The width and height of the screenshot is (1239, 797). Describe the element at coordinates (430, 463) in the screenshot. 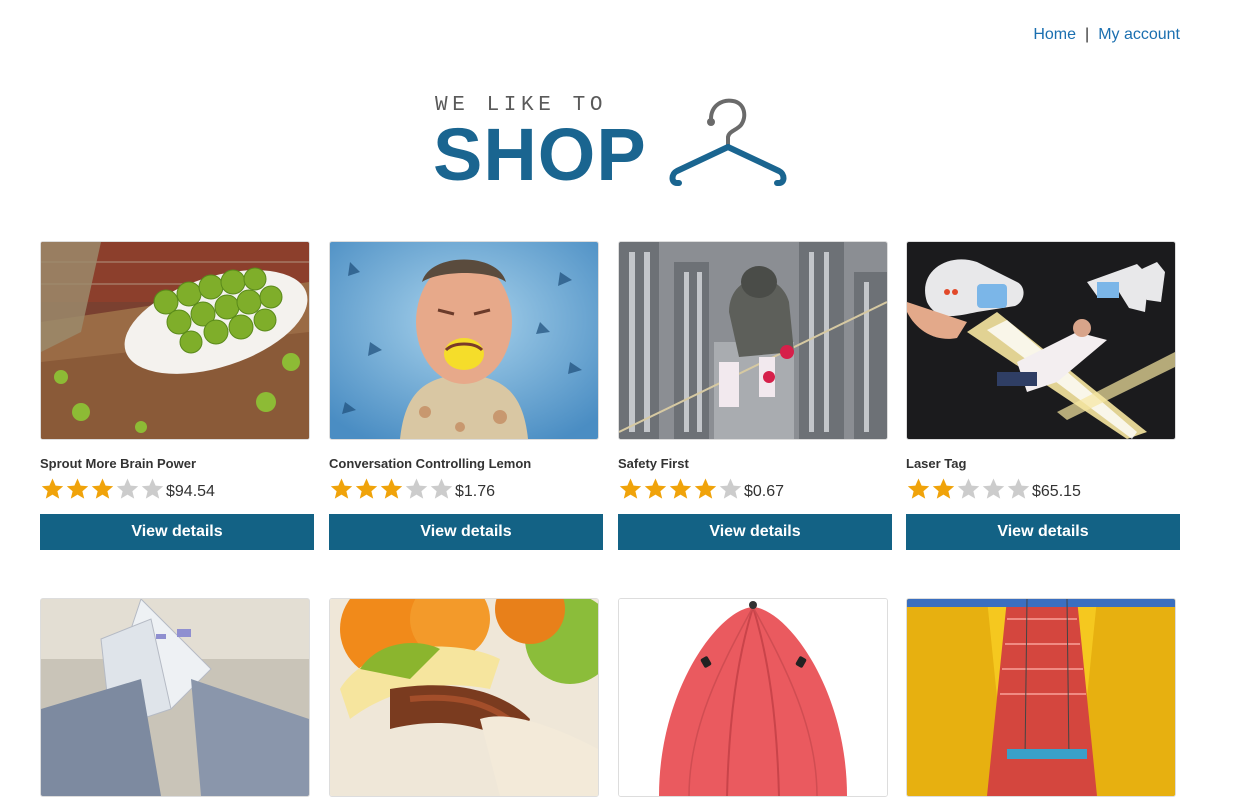

I see `product-title: Conversation Controlling Lemon` at that location.